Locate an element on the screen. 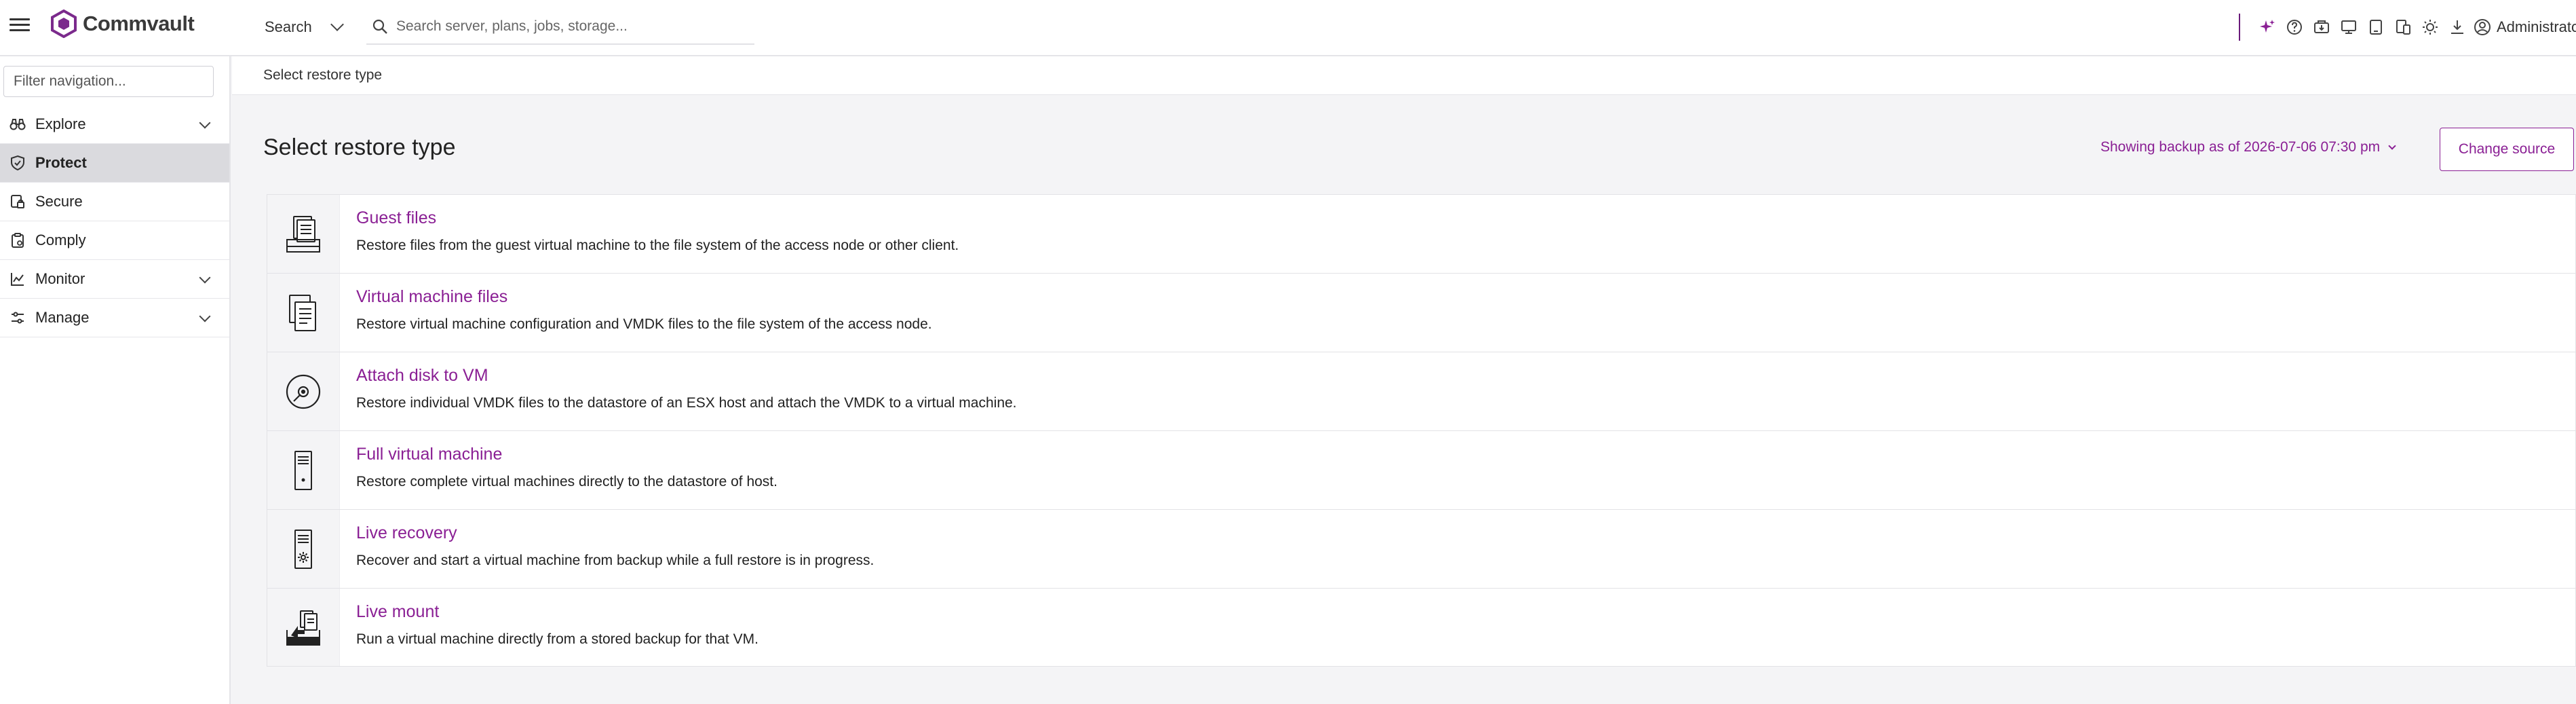  filter-navigation-input is located at coordinates (108, 81).